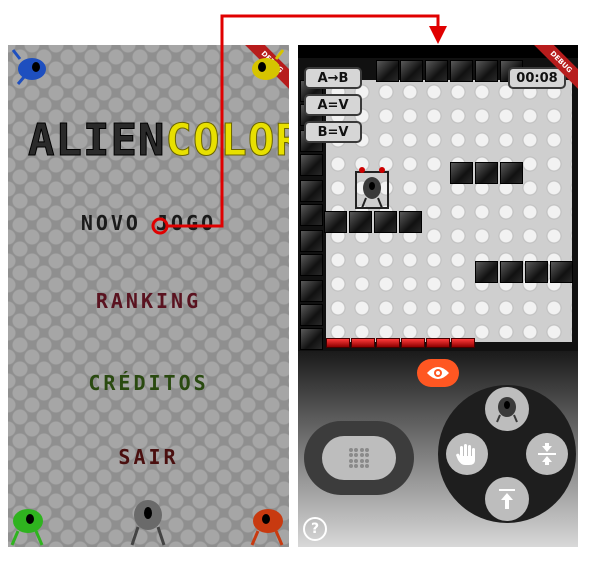 The width and height of the screenshot is (589, 563). What do you see at coordinates (333, 132) in the screenshot?
I see `rule-chip: B=V` at bounding box center [333, 132].